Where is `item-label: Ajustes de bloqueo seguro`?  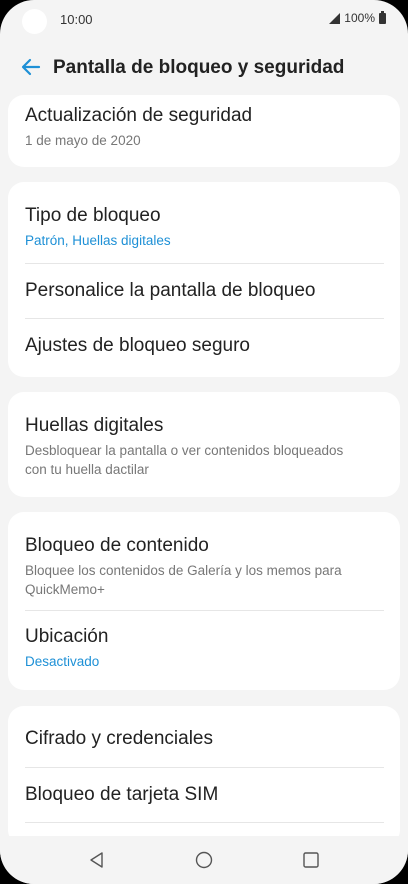
item-label: Ajustes de bloqueo seguro is located at coordinates (137, 345).